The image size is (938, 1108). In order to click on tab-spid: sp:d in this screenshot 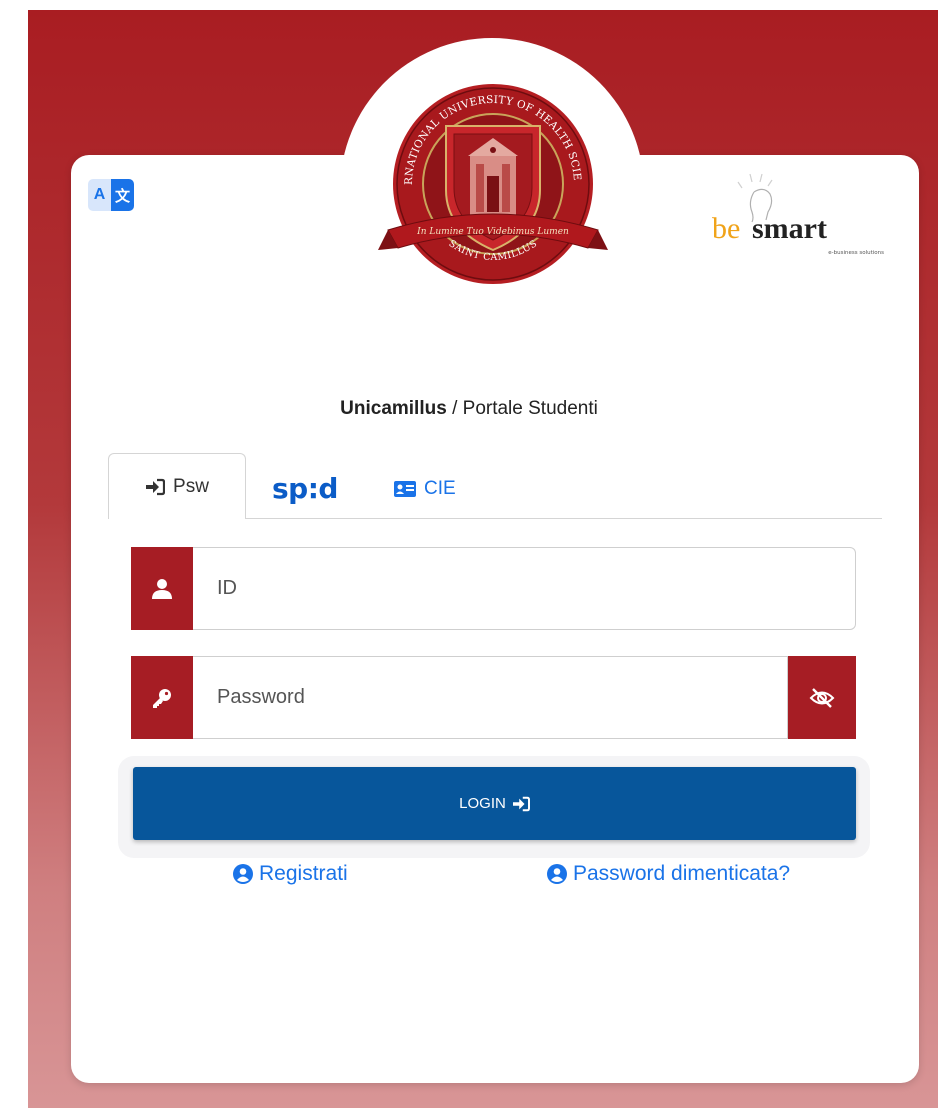, I will do `click(305, 488)`.